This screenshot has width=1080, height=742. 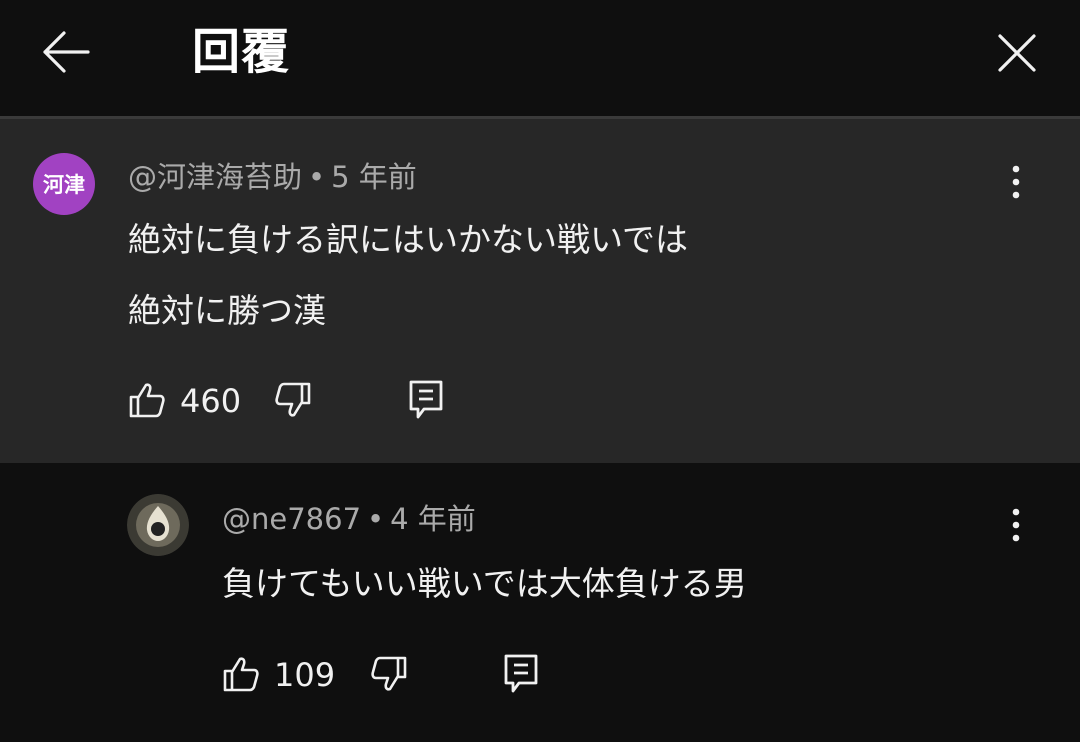 I want to click on reply-to-reply-button, so click(x=521, y=674).